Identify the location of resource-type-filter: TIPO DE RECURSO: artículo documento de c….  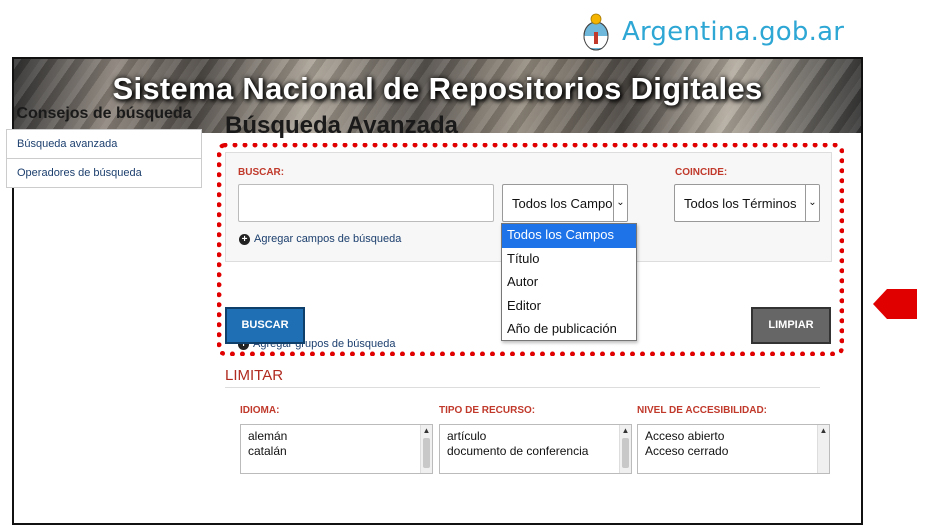
(535, 439).